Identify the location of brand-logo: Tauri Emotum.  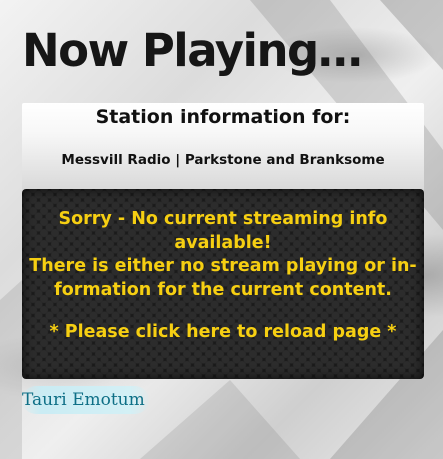
(85, 400).